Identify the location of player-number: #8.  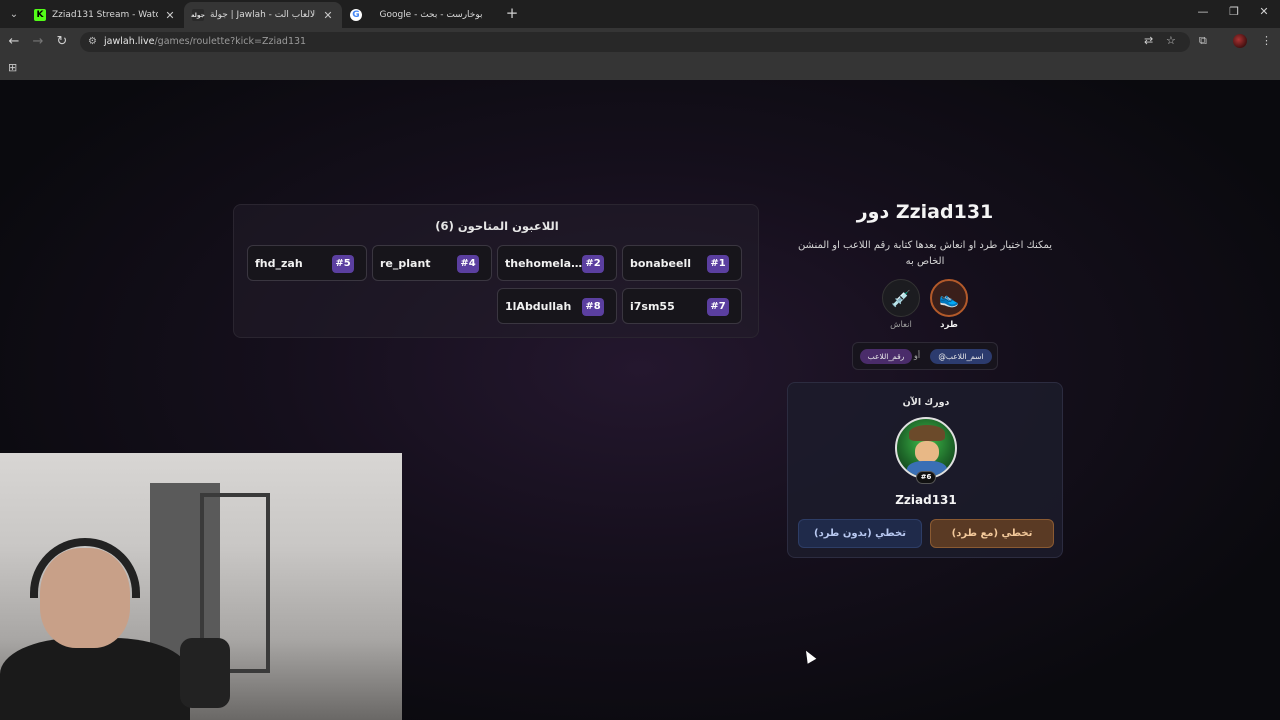
(593, 307).